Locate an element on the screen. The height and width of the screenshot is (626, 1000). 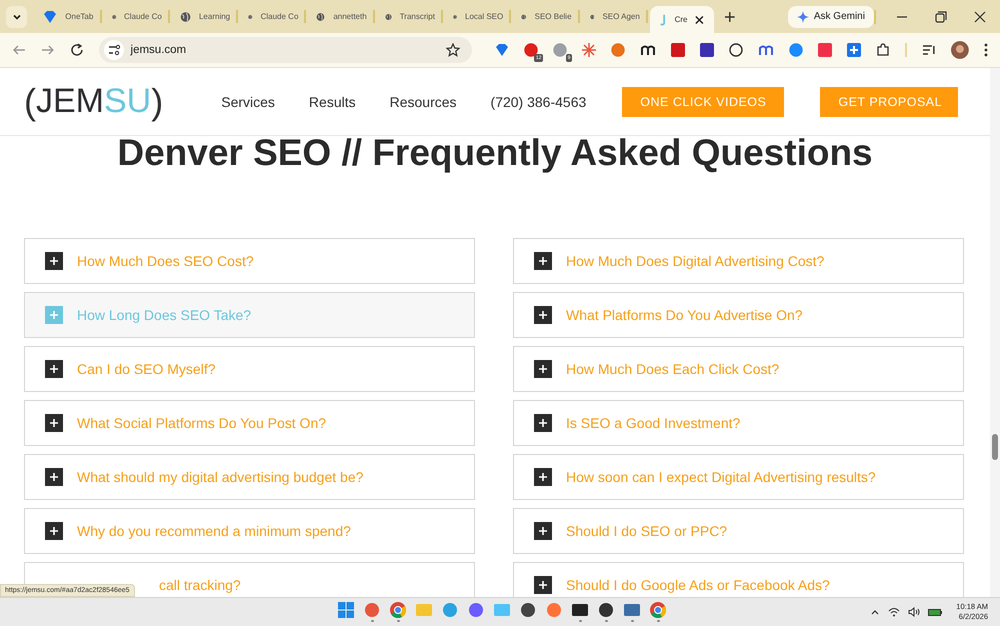
scrollbar is located at coordinates (995, 332).